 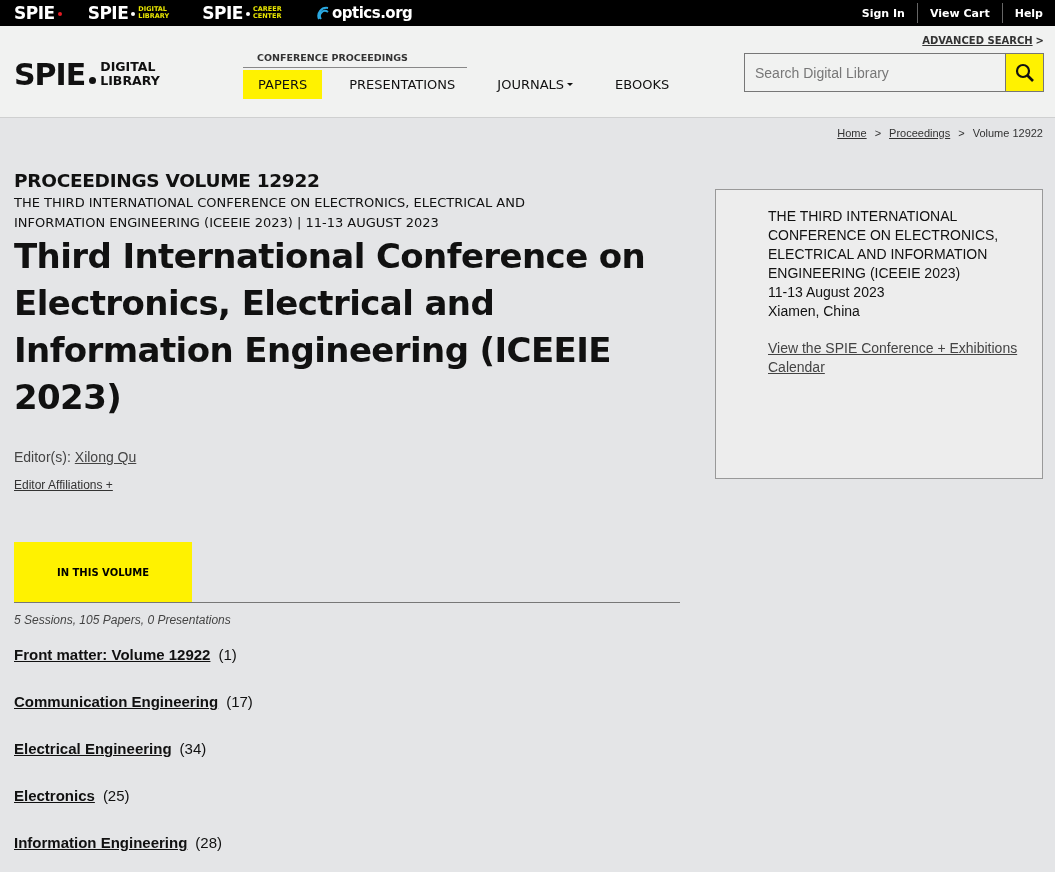 What do you see at coordinates (38, 13) in the screenshot?
I see `brand-logo: SPIE` at bounding box center [38, 13].